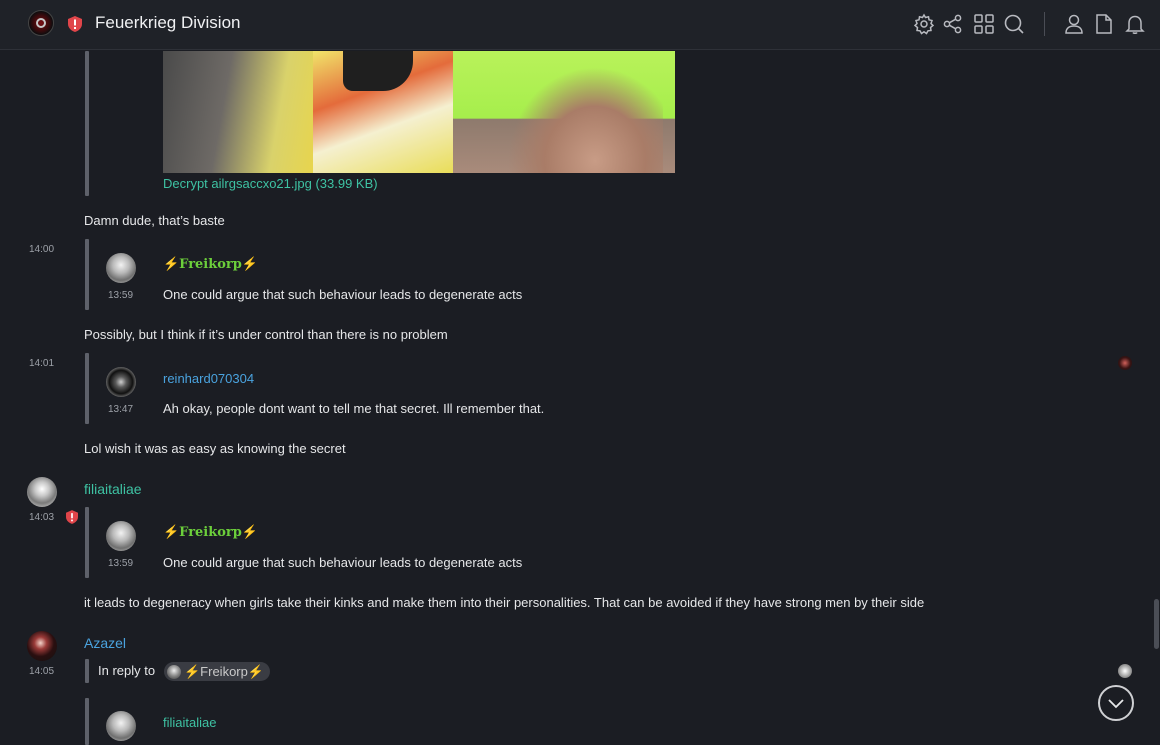  What do you see at coordinates (189, 722) in the screenshot?
I see `quoted-sender-name: filiaitaliae` at bounding box center [189, 722].